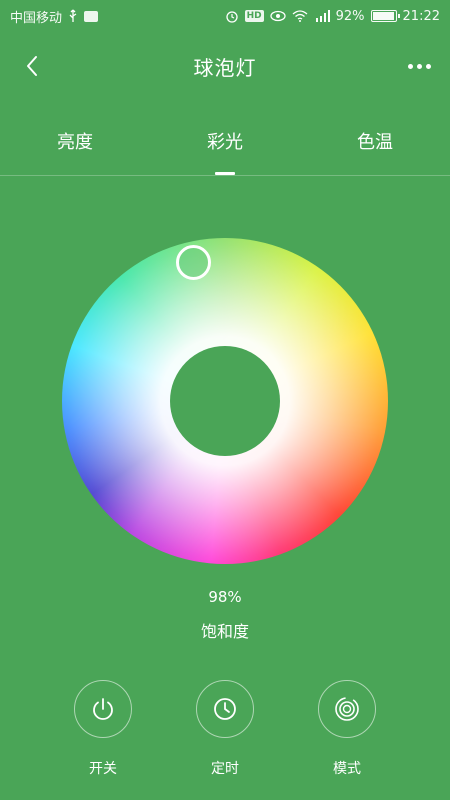 The image size is (450, 800). What do you see at coordinates (277, 16) in the screenshot?
I see `eye-icon` at bounding box center [277, 16].